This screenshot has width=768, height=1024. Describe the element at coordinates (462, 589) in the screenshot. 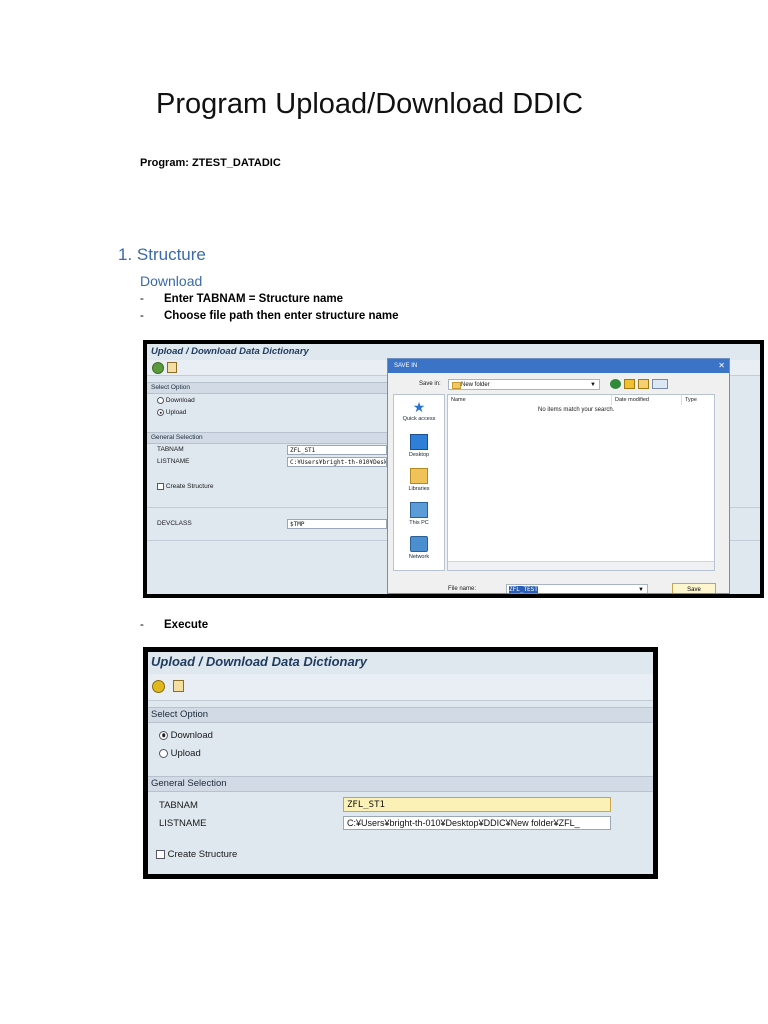

I see `file-name-label: File name:` at that location.